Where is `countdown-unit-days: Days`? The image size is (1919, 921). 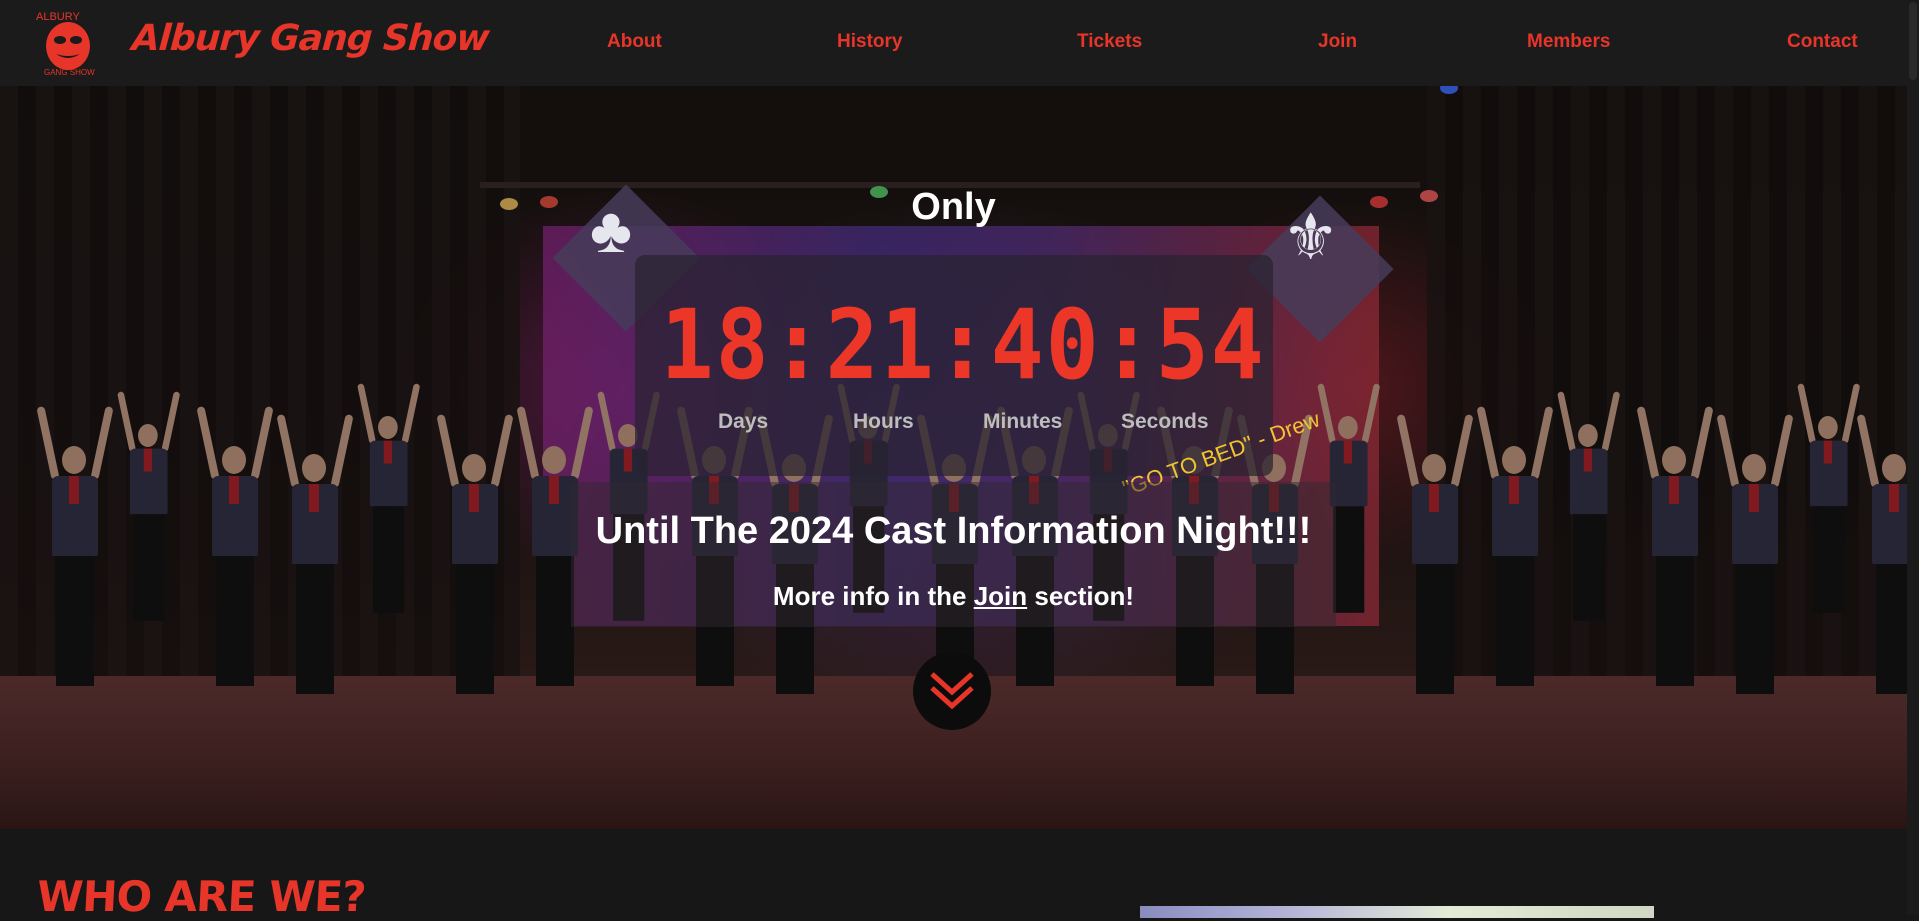 countdown-unit-days: Days is located at coordinates (743, 421).